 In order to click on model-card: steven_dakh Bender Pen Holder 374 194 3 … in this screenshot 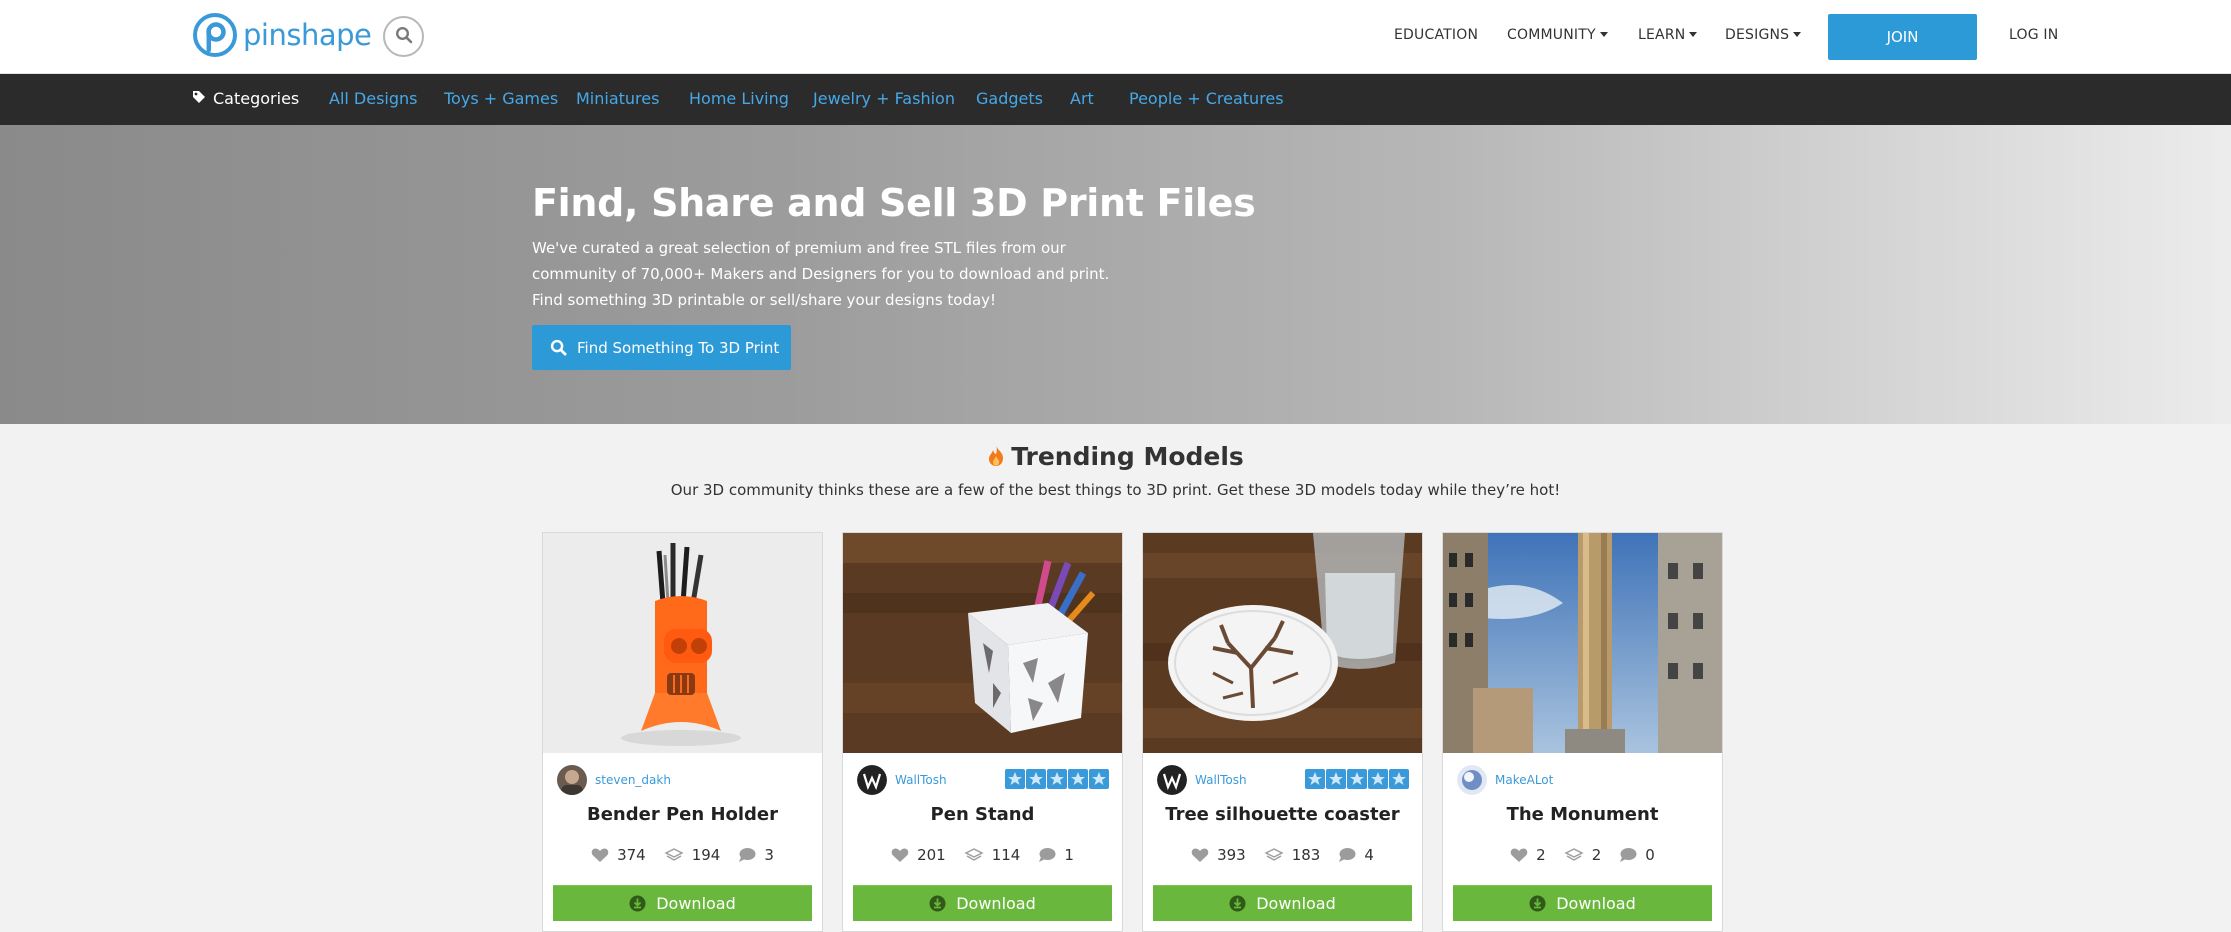, I will do `click(682, 732)`.